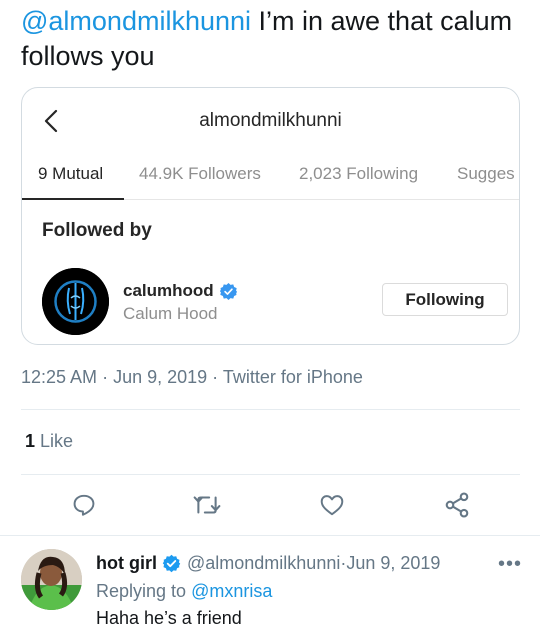 The image size is (540, 631). I want to click on tweet-date: Jun 9, 2019, so click(160, 377).